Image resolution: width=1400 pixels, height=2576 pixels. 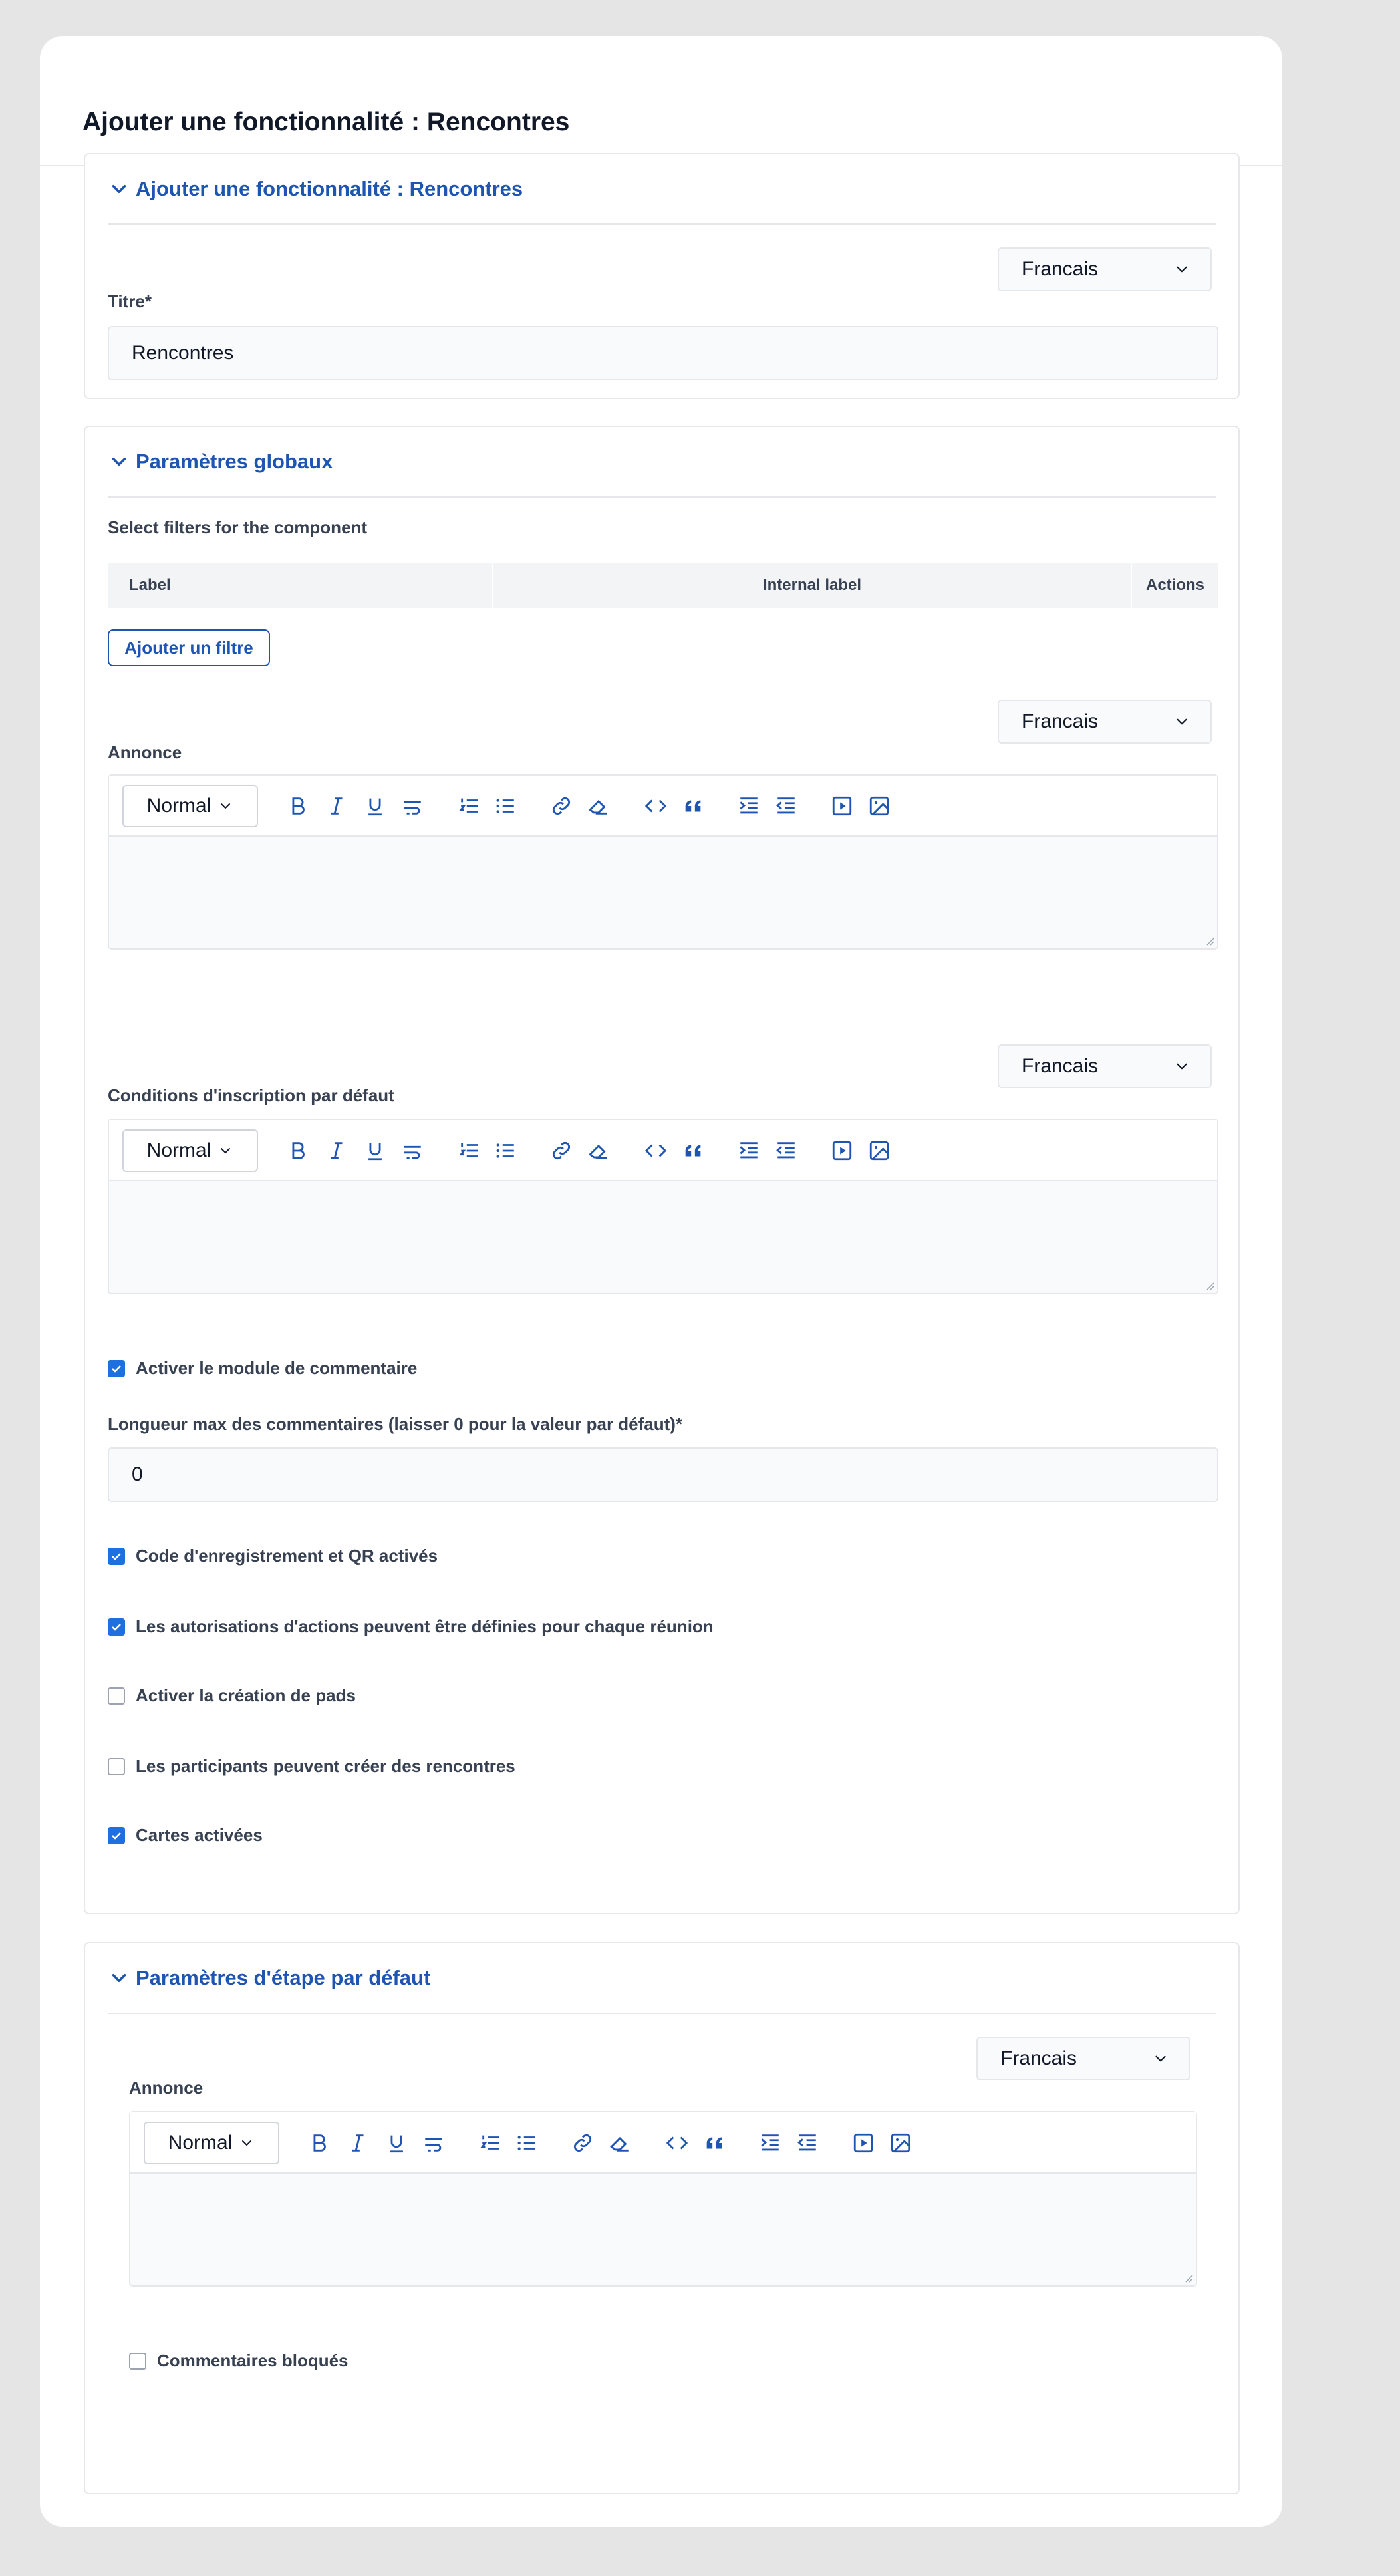 What do you see at coordinates (273, 1556) in the screenshot?
I see `checkbox-registration-code: Code d'enregistrement et QR activés` at bounding box center [273, 1556].